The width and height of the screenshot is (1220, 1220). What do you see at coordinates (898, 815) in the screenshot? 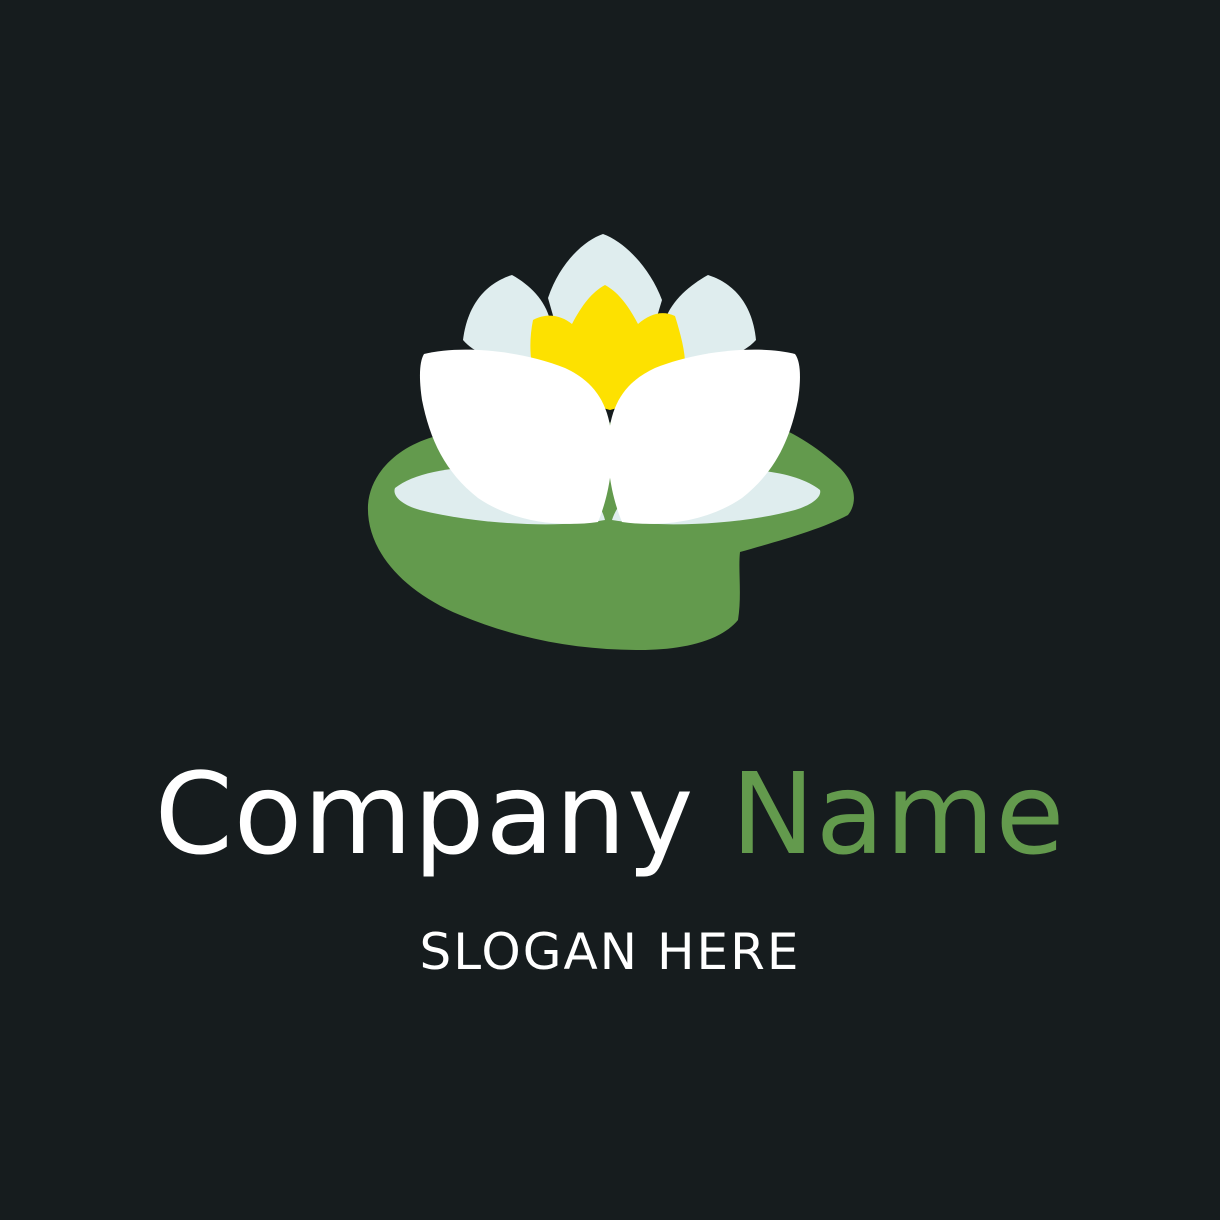
I see `name-word: Name` at bounding box center [898, 815].